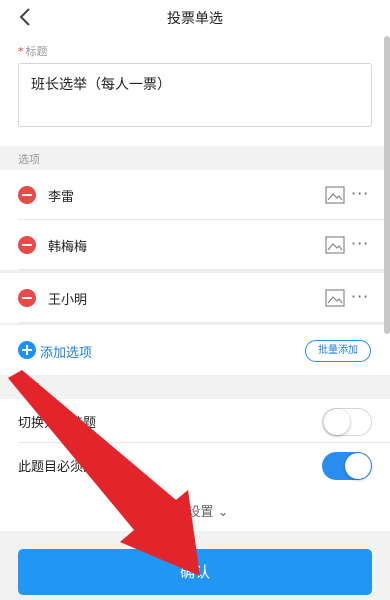  What do you see at coordinates (195, 158) in the screenshot?
I see `options-section-header: 选项` at bounding box center [195, 158].